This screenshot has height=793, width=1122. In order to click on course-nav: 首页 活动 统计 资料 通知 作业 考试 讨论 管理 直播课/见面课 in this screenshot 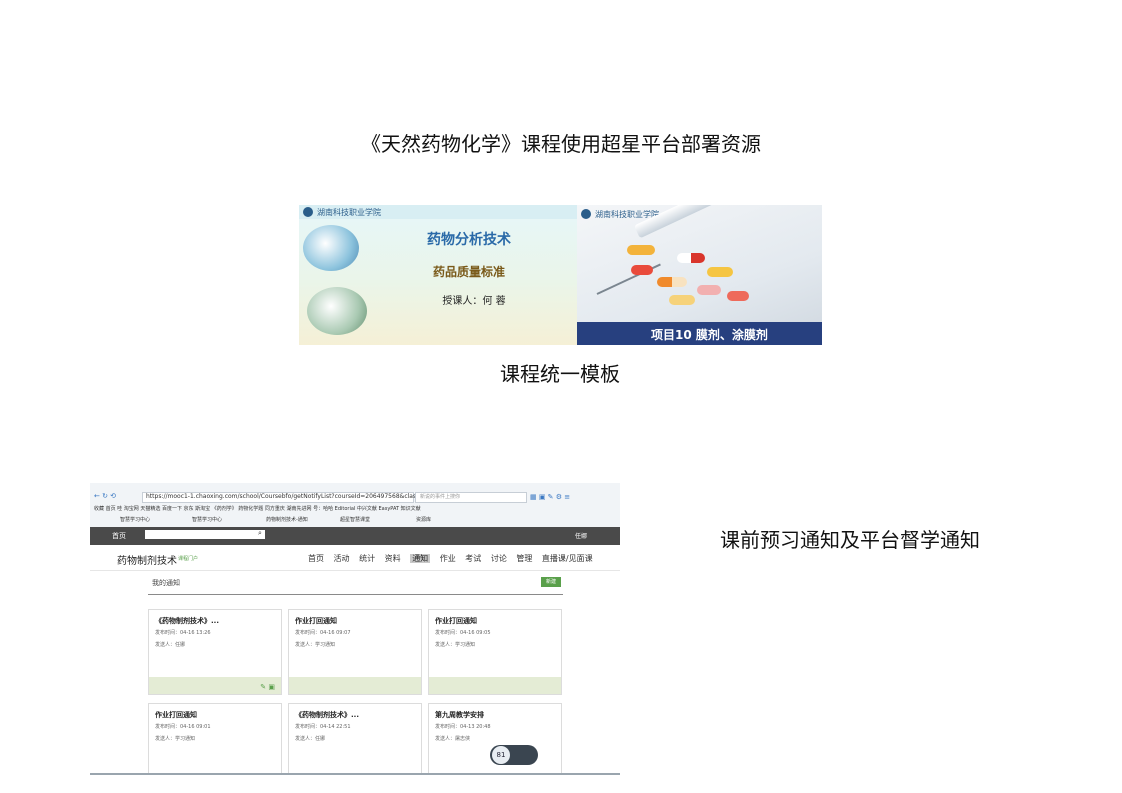, I will do `click(454, 558)`.